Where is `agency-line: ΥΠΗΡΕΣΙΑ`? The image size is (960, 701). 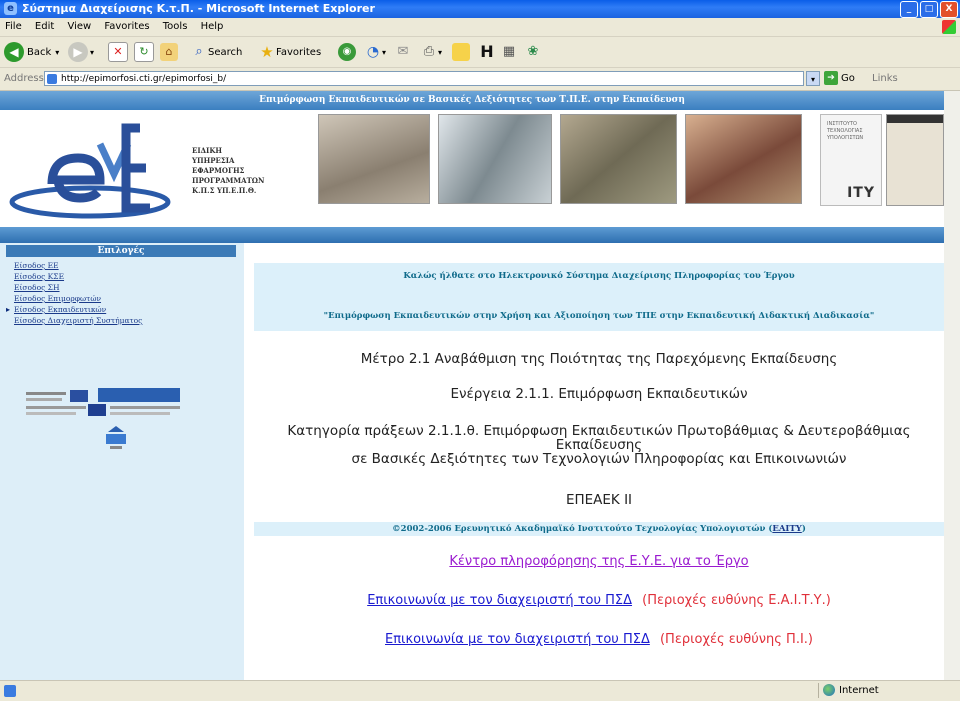 agency-line: ΥΠΗΡΕΣΙΑ is located at coordinates (213, 160).